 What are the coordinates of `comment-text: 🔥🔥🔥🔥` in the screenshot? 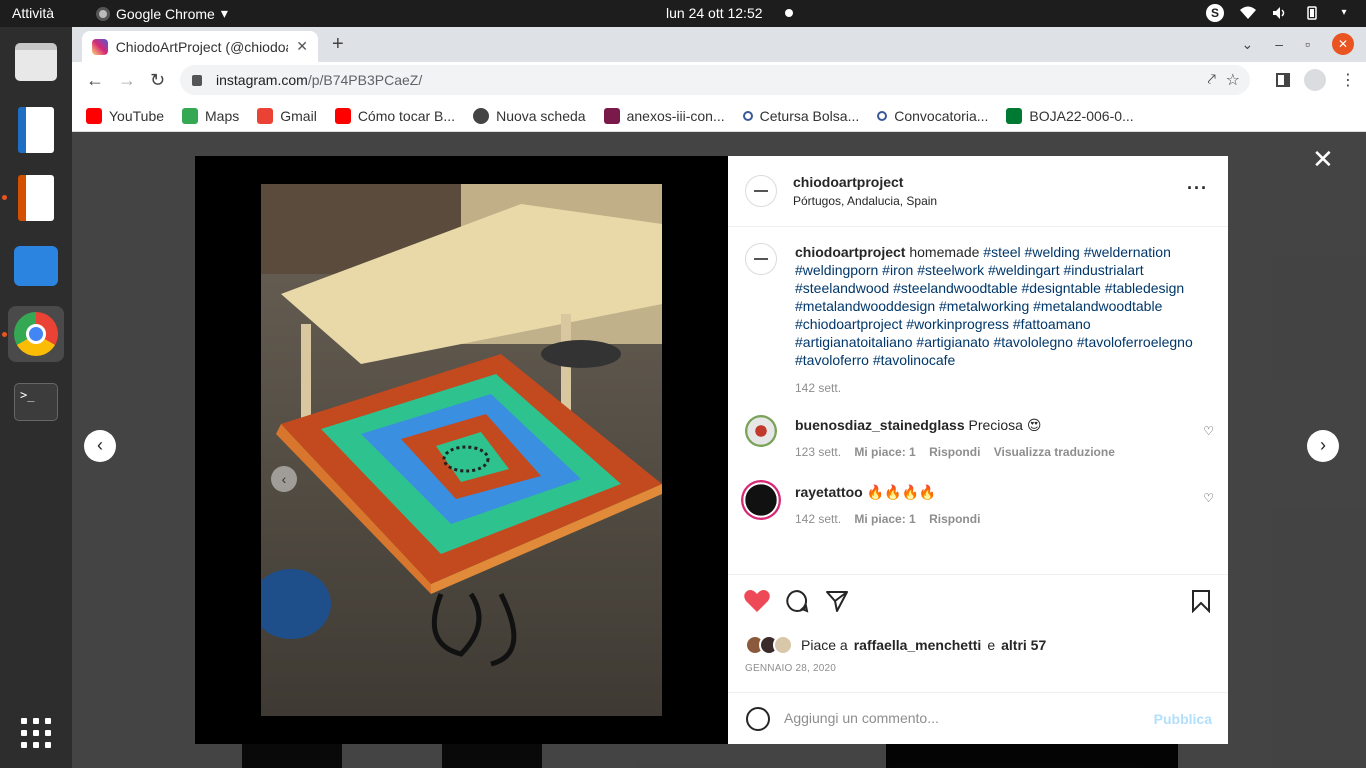 It's located at (901, 492).